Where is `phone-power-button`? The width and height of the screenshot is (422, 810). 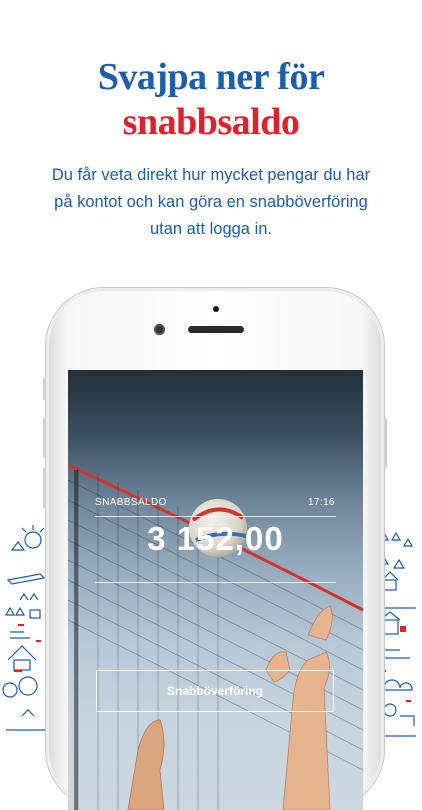
phone-power-button is located at coordinates (385, 443).